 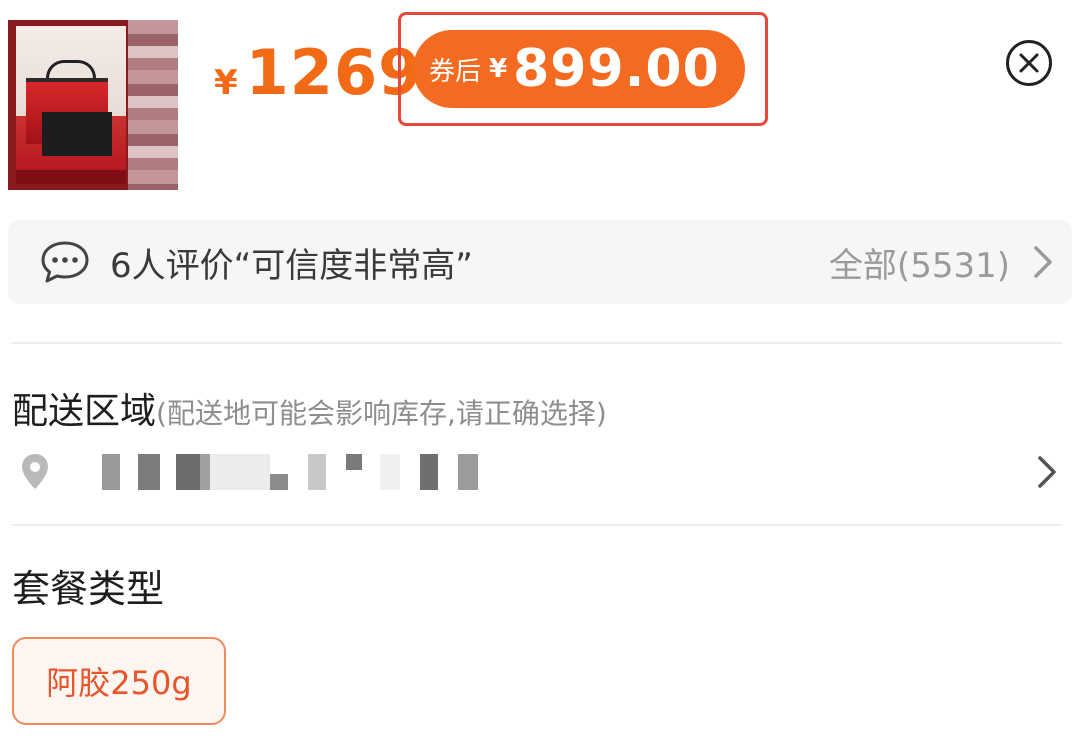 I want to click on product-thumbnail, so click(x=93, y=105).